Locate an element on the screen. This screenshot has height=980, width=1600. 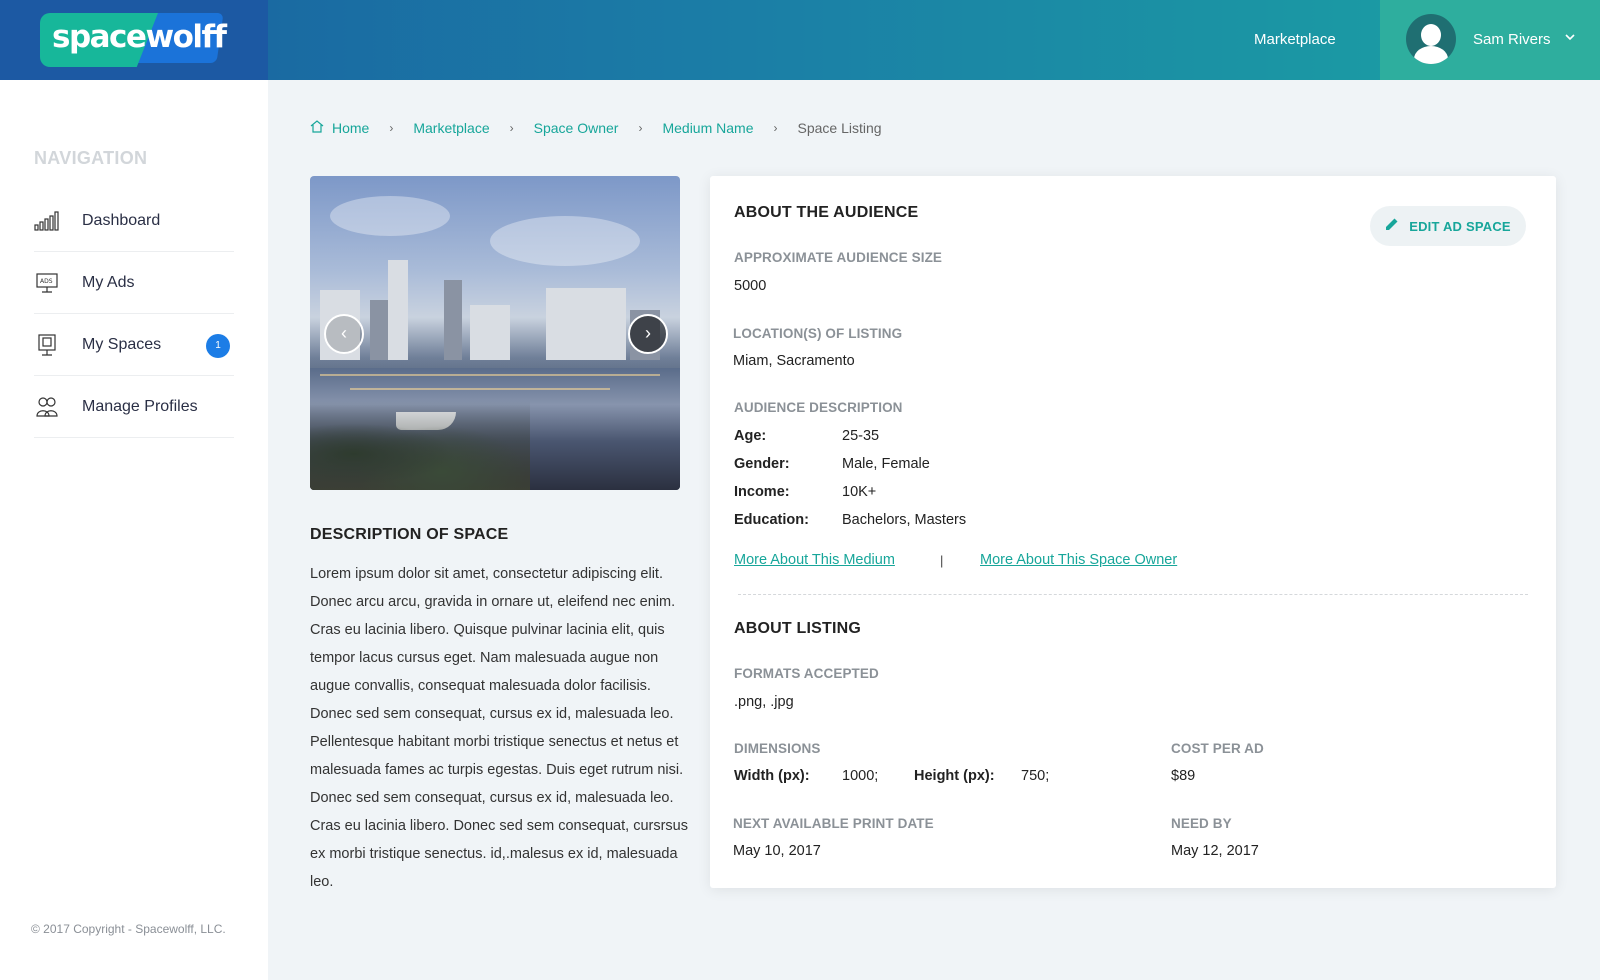
space-image-carousel: ‹ › is located at coordinates (495, 333).